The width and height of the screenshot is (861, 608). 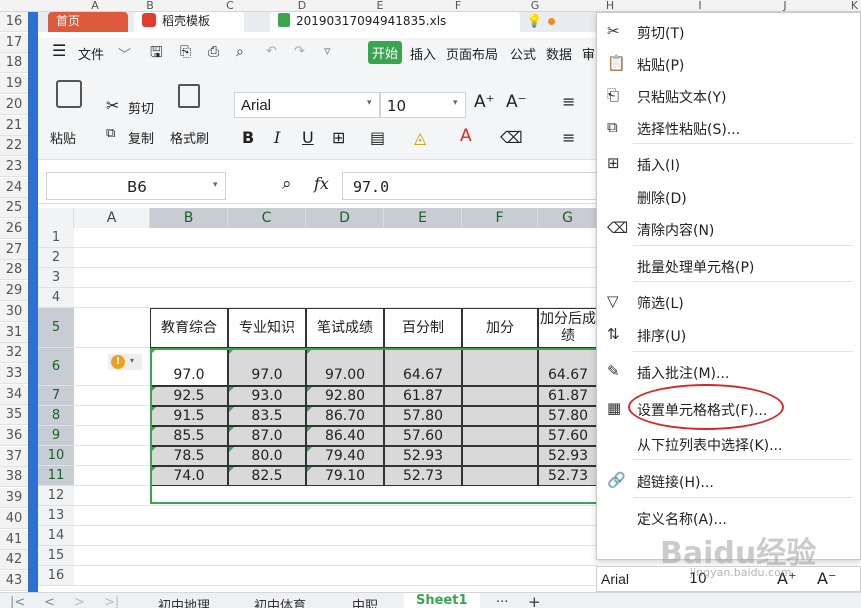 I want to click on col-header-F: F, so click(x=500, y=218).